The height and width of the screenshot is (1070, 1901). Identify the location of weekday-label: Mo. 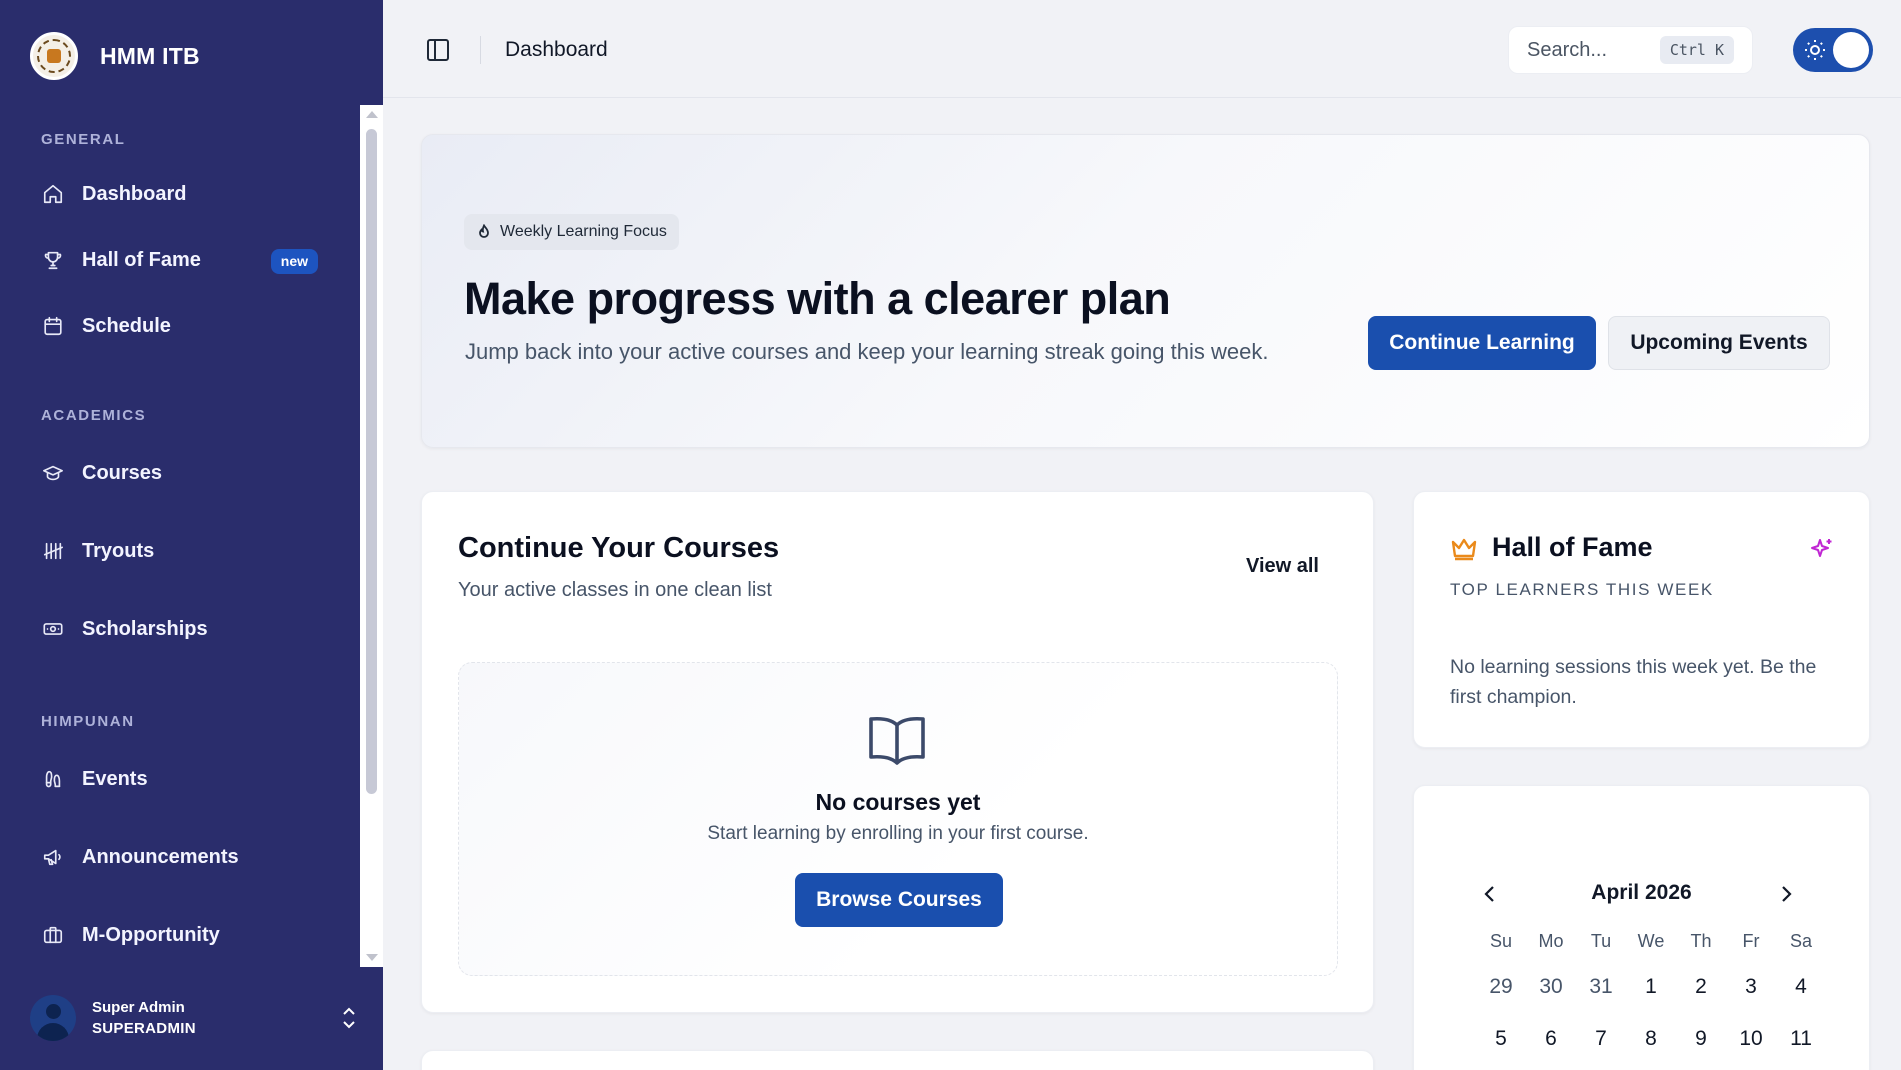
(1551, 941).